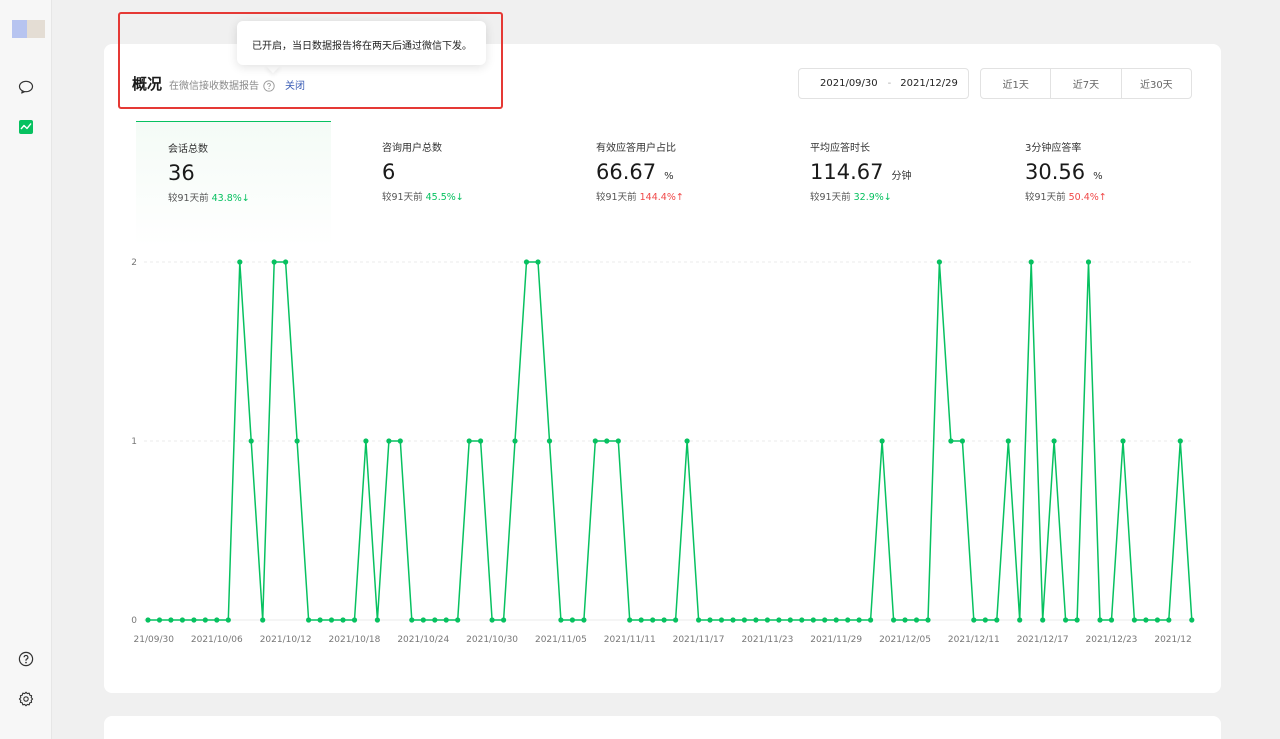 The height and width of the screenshot is (739, 1280). I want to click on y-tick-label: 0, so click(134, 621).